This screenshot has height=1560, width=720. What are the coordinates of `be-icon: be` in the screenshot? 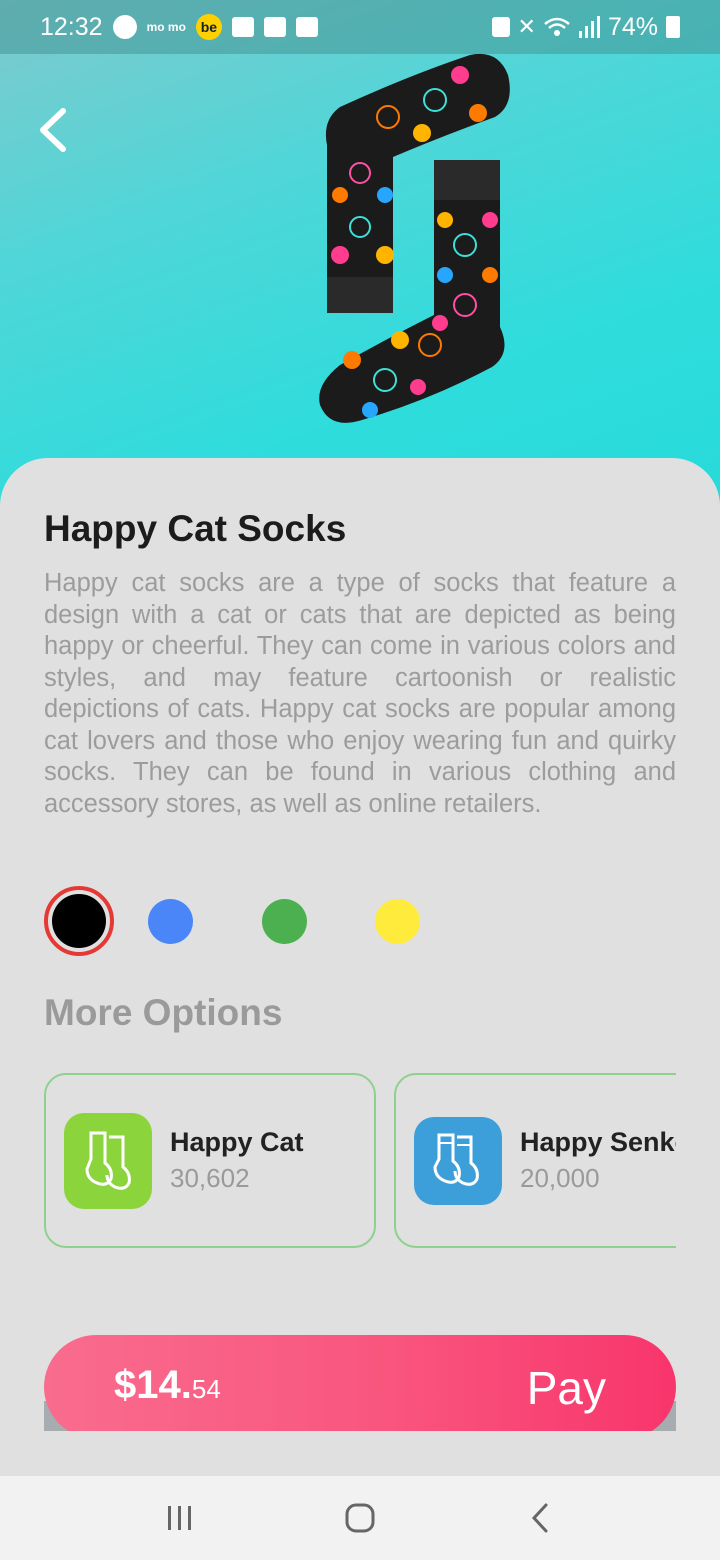 It's located at (208, 27).